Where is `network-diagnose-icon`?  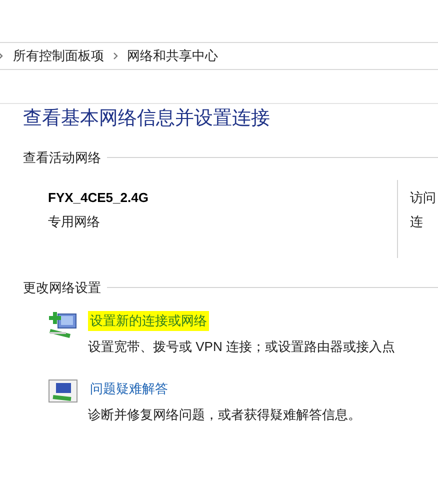
network-diagnose-icon is located at coordinates (63, 391).